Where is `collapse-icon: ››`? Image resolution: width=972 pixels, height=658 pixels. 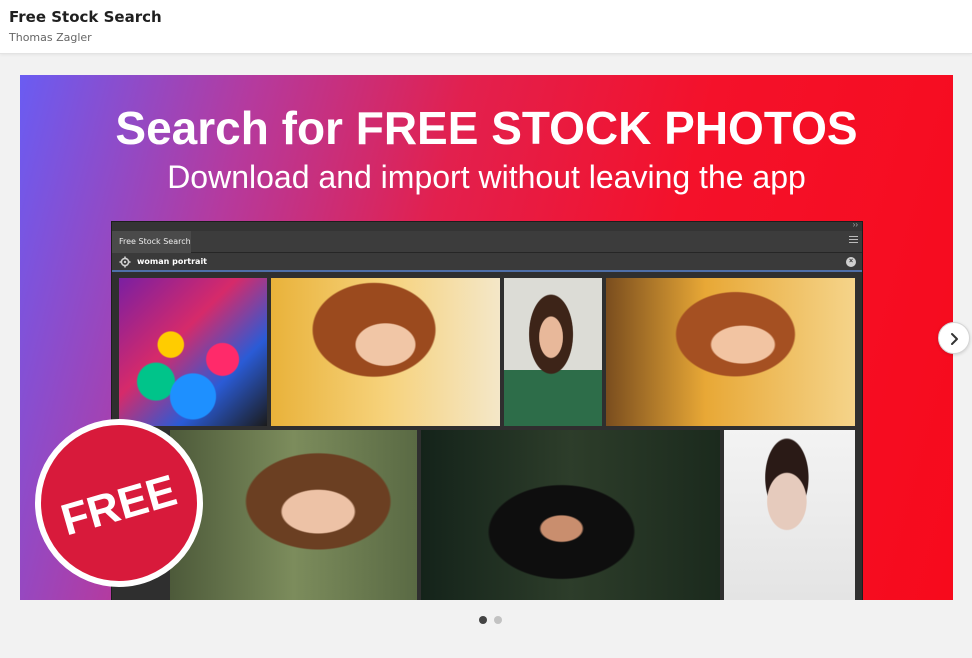
collapse-icon: ›› is located at coordinates (855, 224).